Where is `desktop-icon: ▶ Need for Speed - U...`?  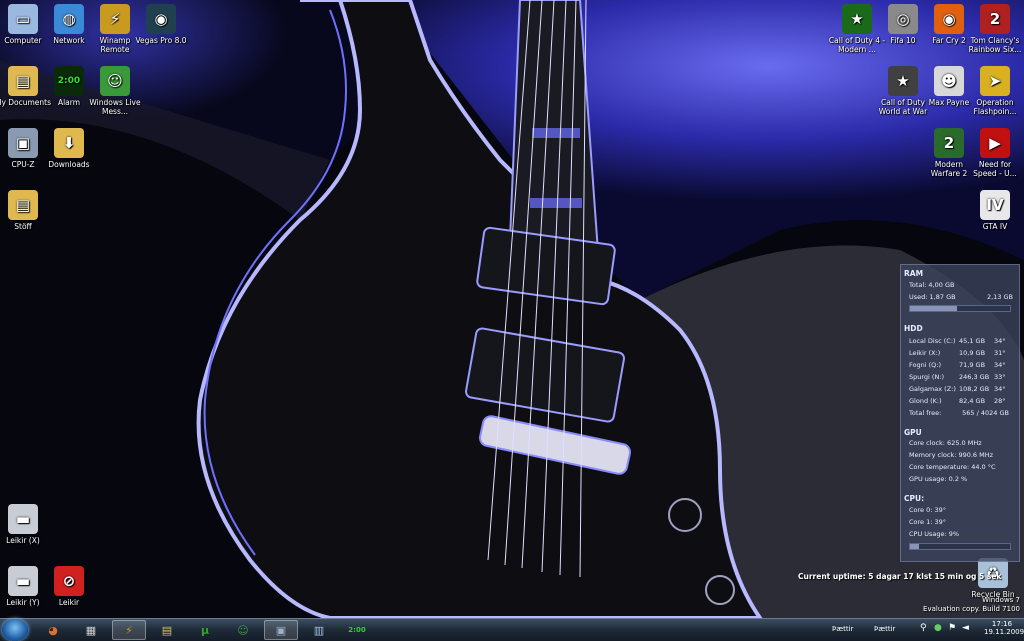
desktop-icon: ▶ Need for Speed - U... is located at coordinates (995, 153).